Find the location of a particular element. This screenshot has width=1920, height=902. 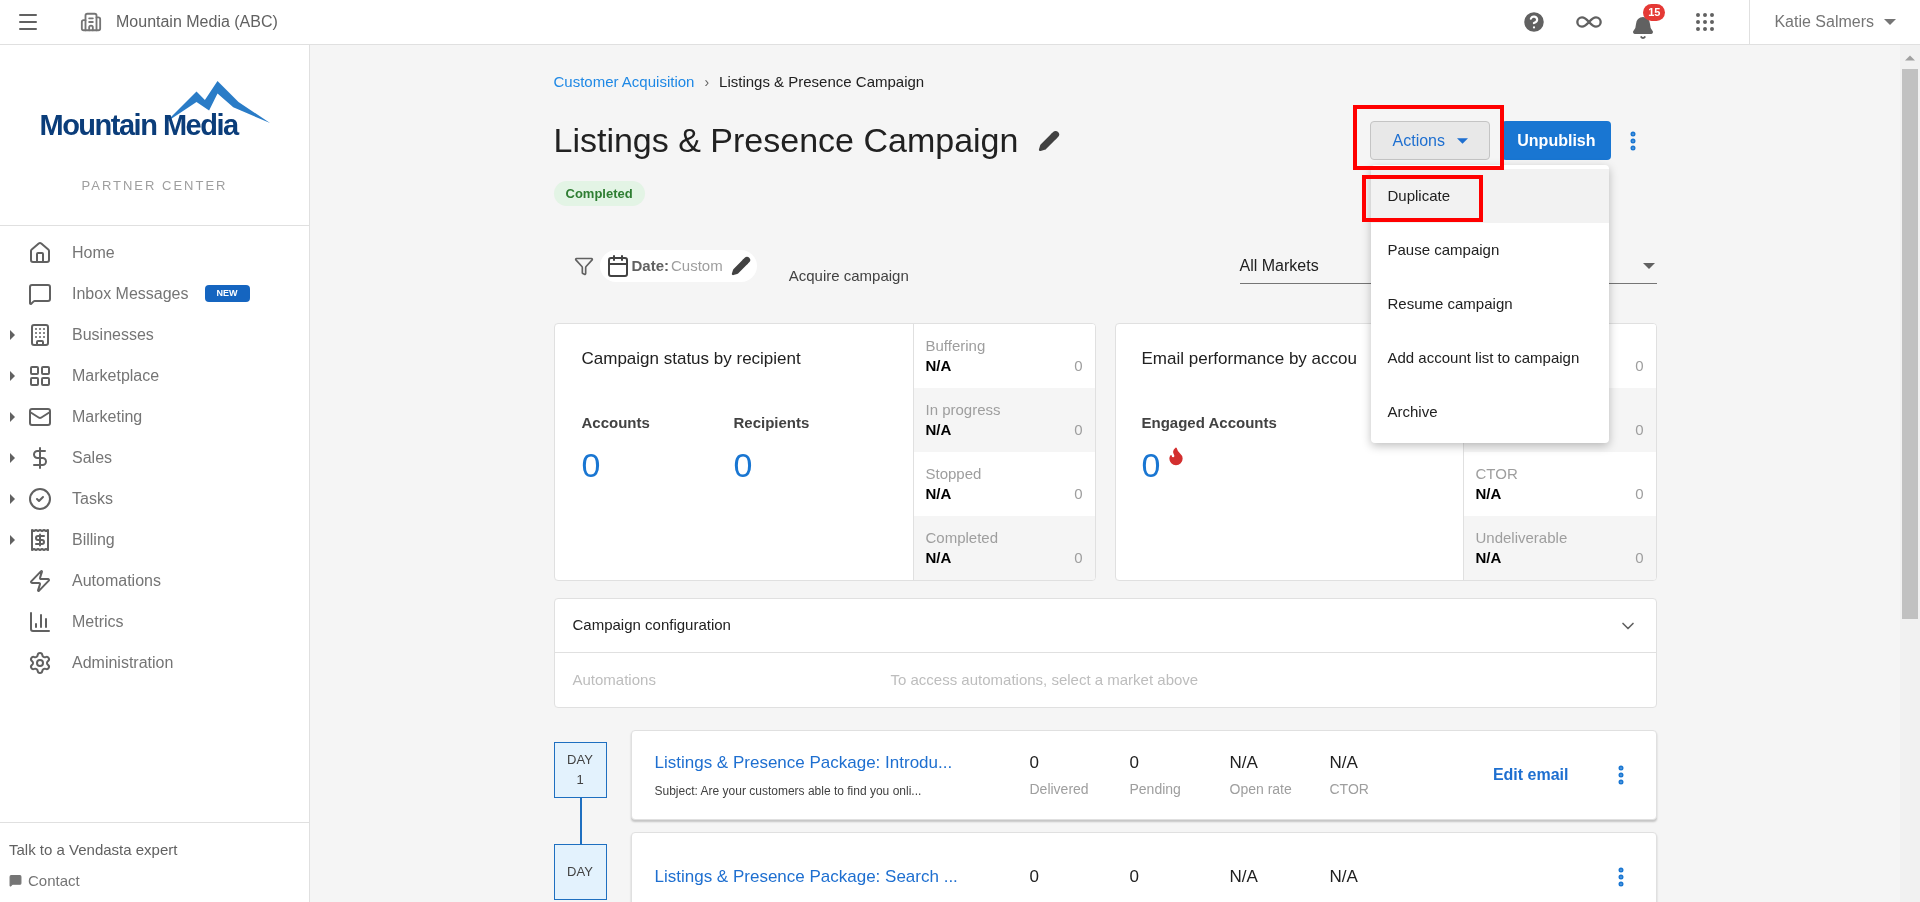

email-stat-label: Delivered is located at coordinates (1059, 790).